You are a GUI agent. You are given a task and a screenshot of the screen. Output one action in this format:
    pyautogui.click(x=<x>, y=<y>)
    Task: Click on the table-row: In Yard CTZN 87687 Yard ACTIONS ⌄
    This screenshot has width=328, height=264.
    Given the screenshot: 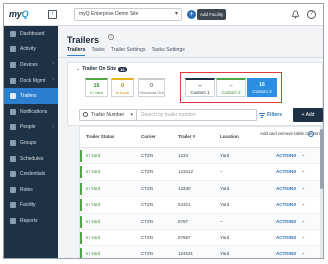 What is the action you would take?
    pyautogui.click(x=201, y=238)
    